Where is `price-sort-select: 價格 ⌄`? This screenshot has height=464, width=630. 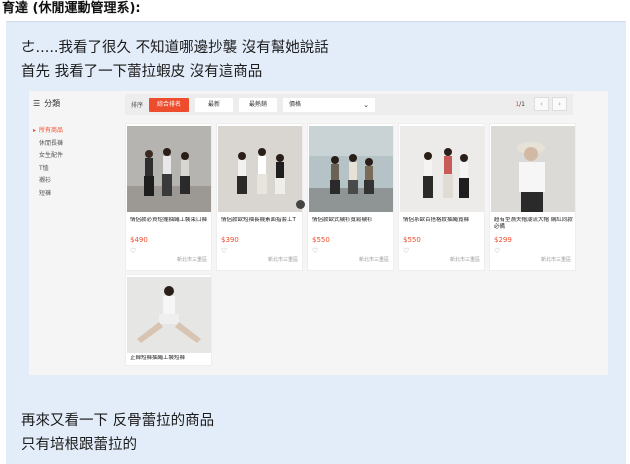
price-sort-select: 價格 ⌄ is located at coordinates (329, 104).